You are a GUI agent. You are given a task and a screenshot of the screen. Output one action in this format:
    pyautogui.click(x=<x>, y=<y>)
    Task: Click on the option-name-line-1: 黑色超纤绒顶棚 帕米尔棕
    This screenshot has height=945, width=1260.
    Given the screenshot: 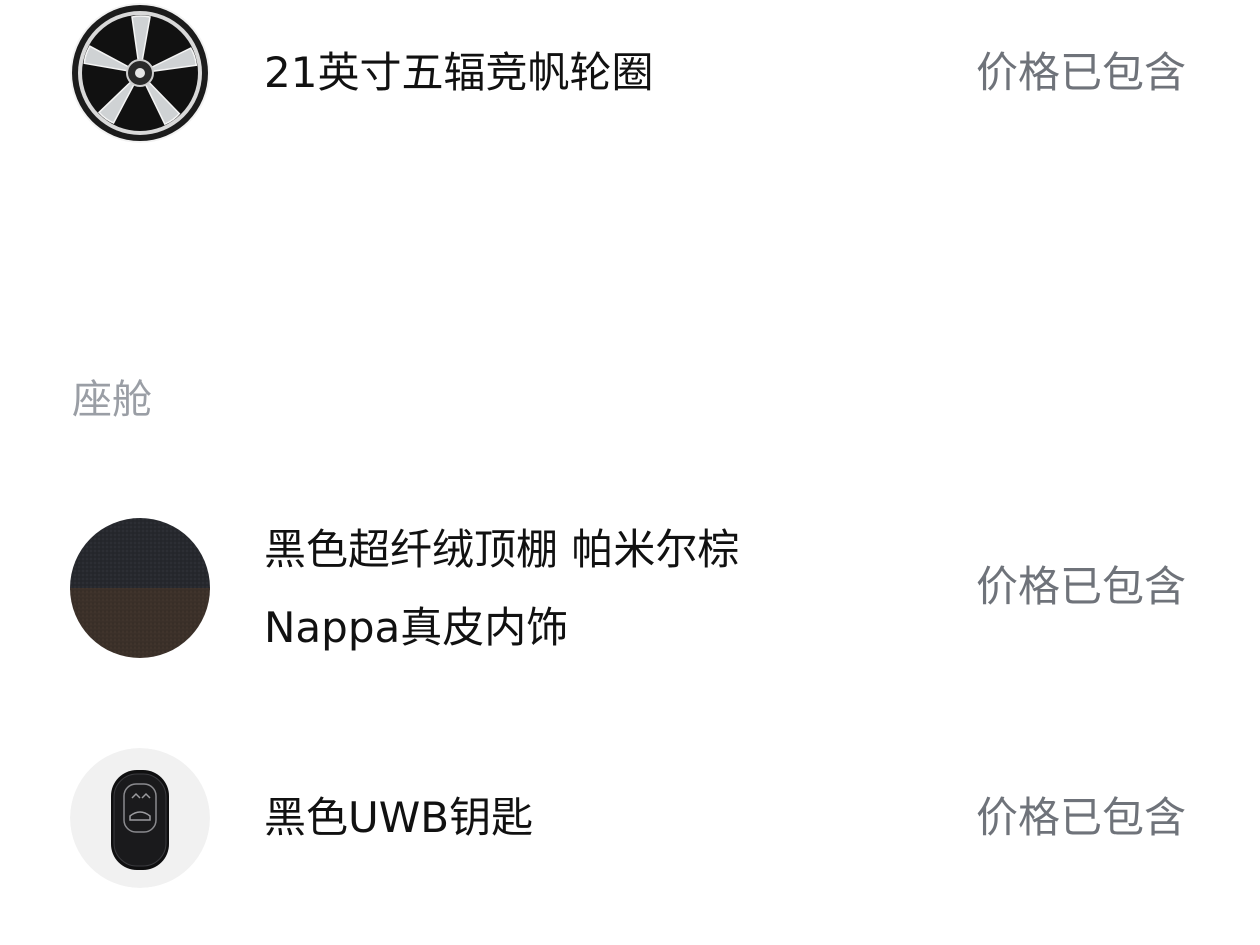 What is the action you would take?
    pyautogui.click(x=502, y=549)
    